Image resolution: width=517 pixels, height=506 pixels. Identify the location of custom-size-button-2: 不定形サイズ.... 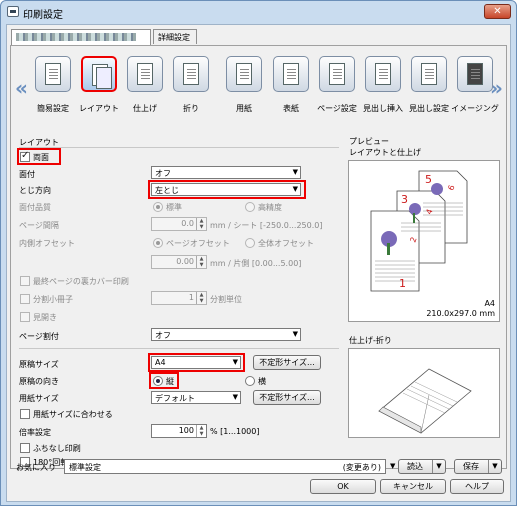
(287, 397).